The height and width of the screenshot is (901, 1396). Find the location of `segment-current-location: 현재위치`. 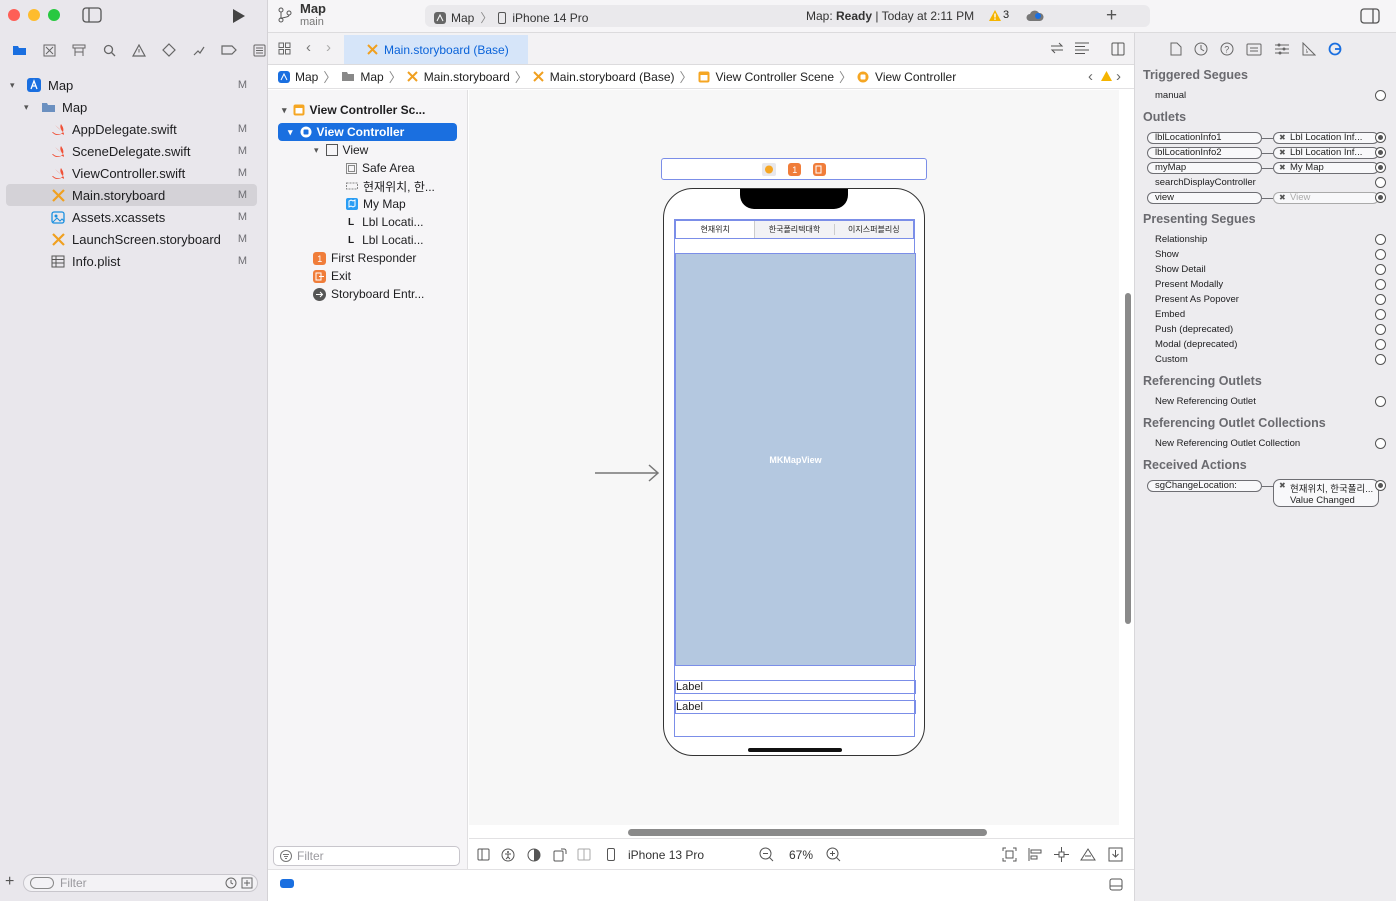

segment-current-location: 현재위치 is located at coordinates (716, 229).